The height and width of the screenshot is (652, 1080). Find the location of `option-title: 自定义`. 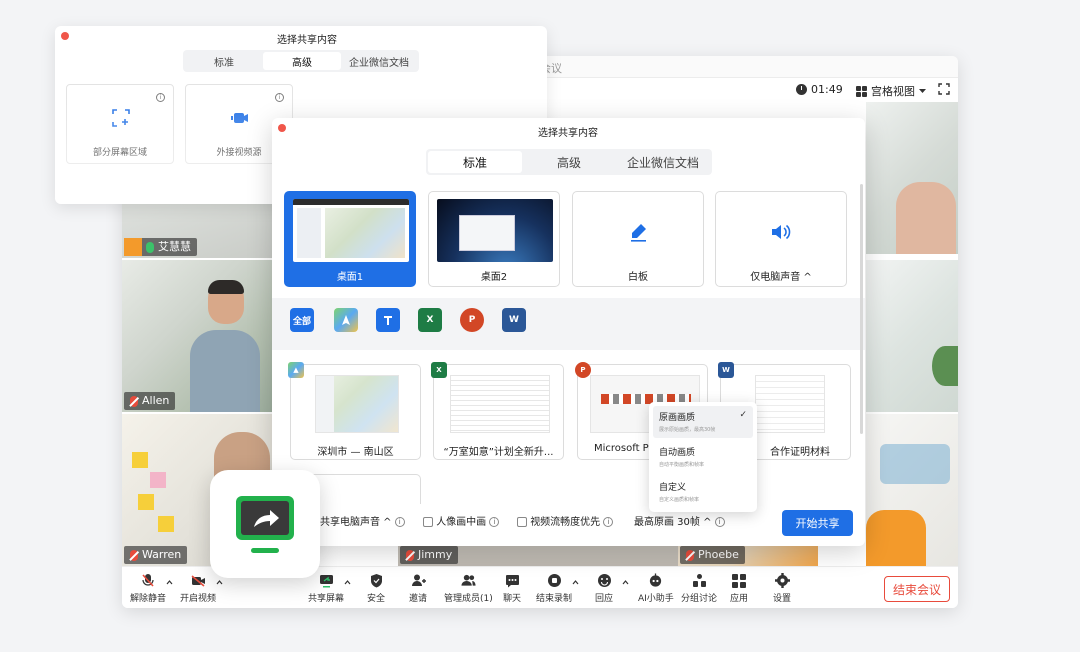

option-title: 自定义 is located at coordinates (673, 488).